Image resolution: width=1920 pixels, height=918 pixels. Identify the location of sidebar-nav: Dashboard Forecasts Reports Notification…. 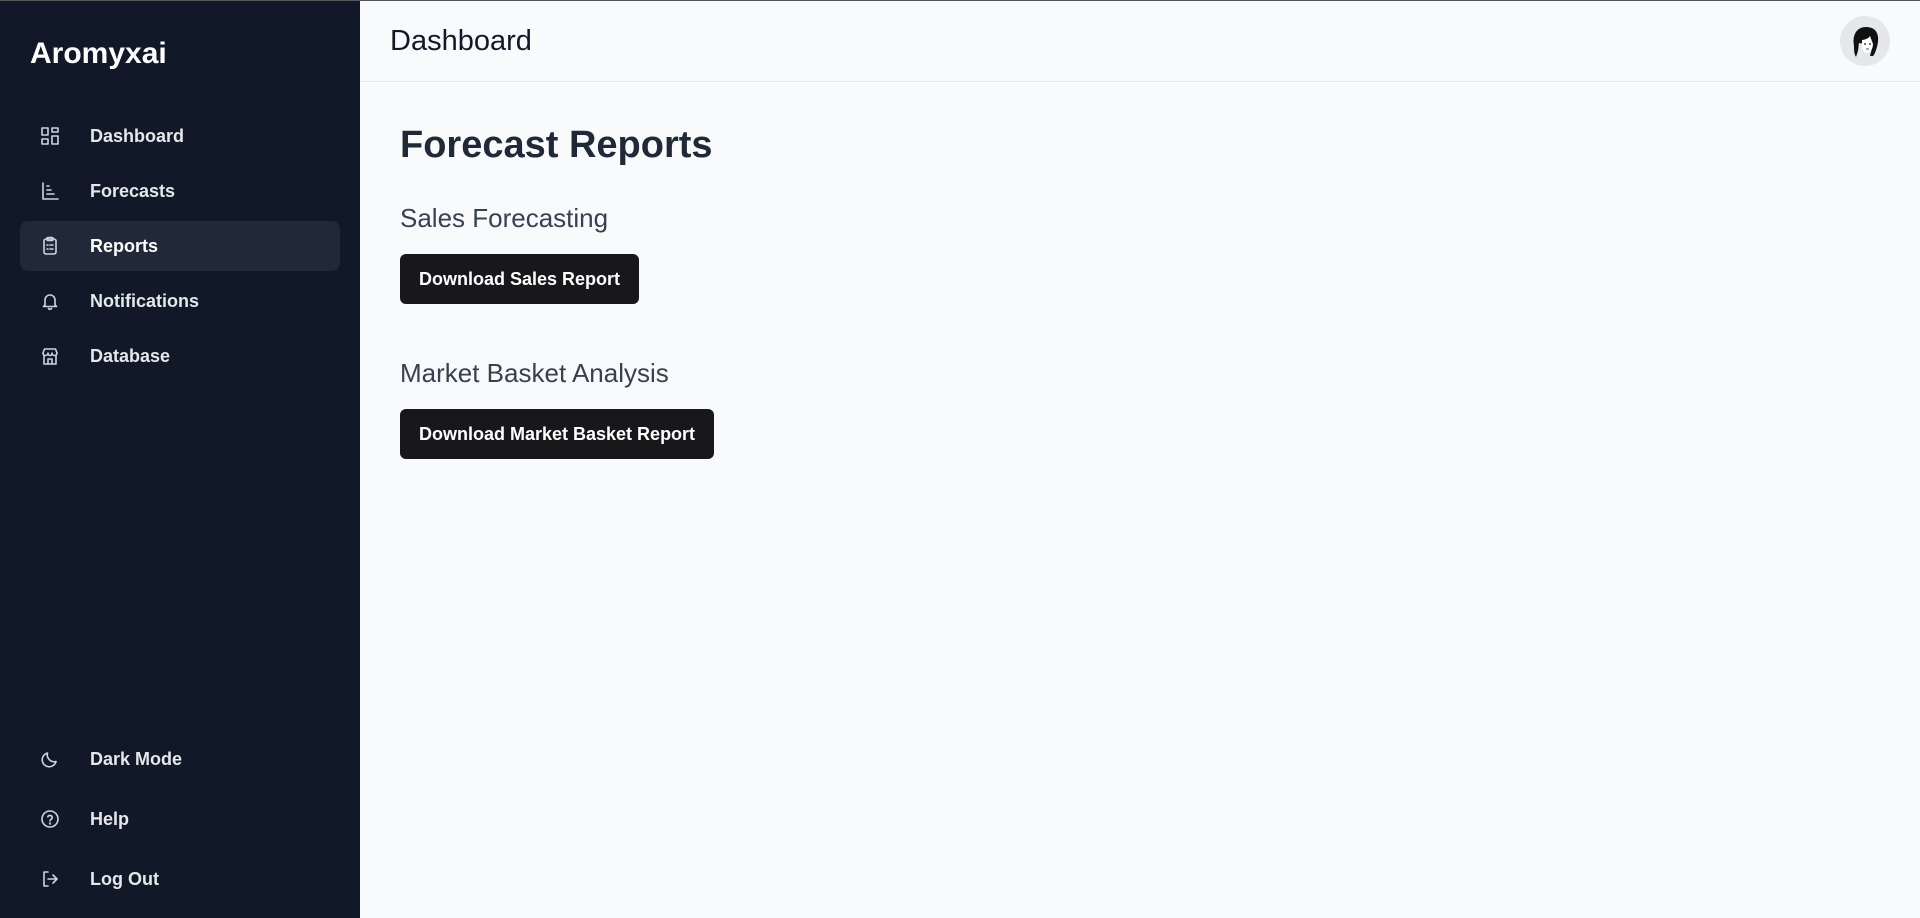
(180, 246).